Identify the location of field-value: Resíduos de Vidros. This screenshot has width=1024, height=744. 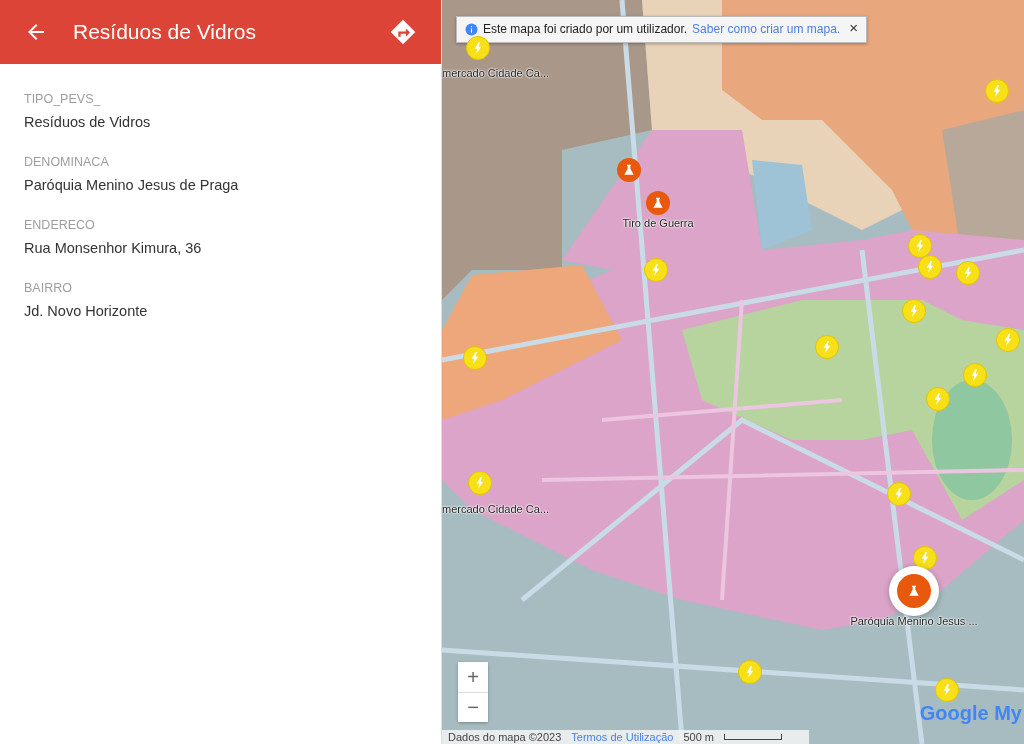
(88, 122).